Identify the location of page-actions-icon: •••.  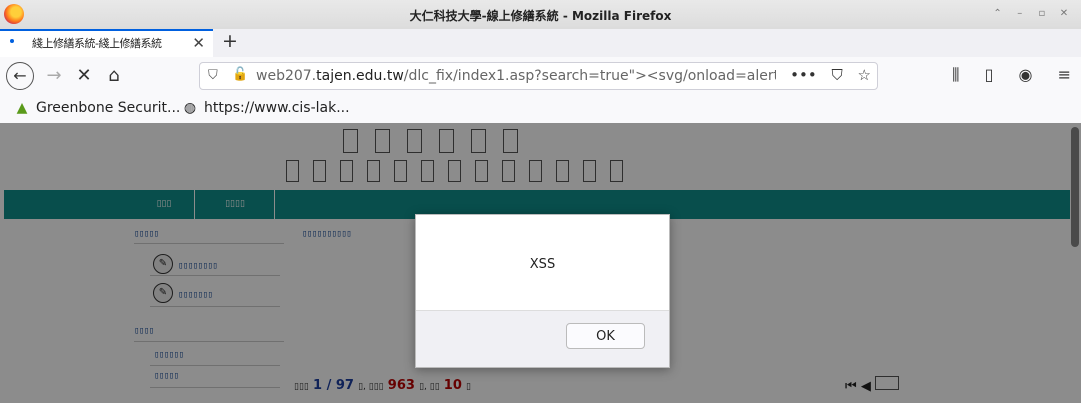
(803, 75).